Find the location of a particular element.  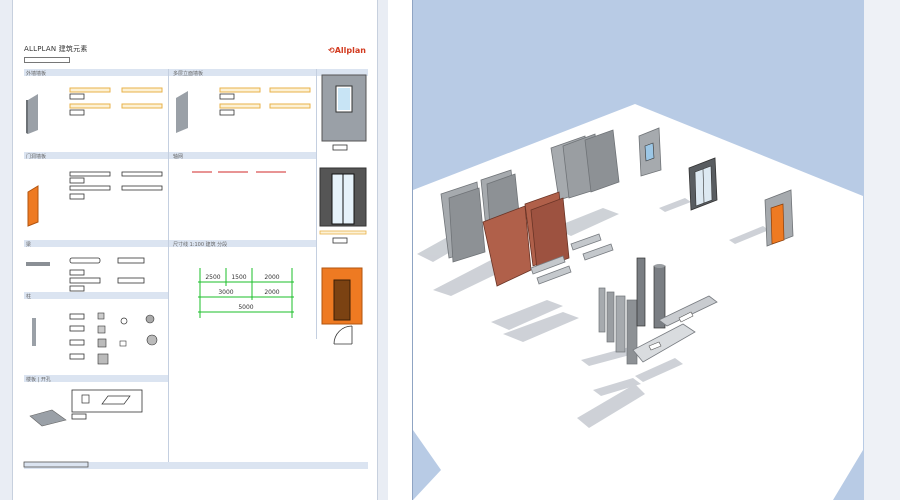

wall-panel-icon is located at coordinates (32, 114).